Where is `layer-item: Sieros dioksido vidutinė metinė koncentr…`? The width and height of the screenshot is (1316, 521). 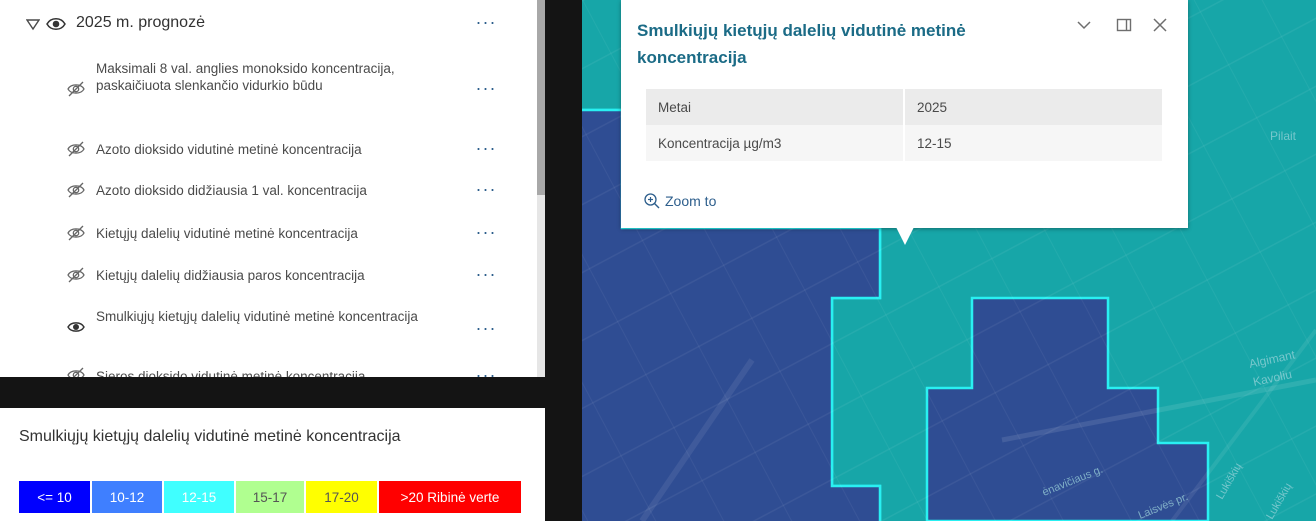 layer-item: Sieros dioksido vidutinė metinė koncentr… is located at coordinates (268, 370).